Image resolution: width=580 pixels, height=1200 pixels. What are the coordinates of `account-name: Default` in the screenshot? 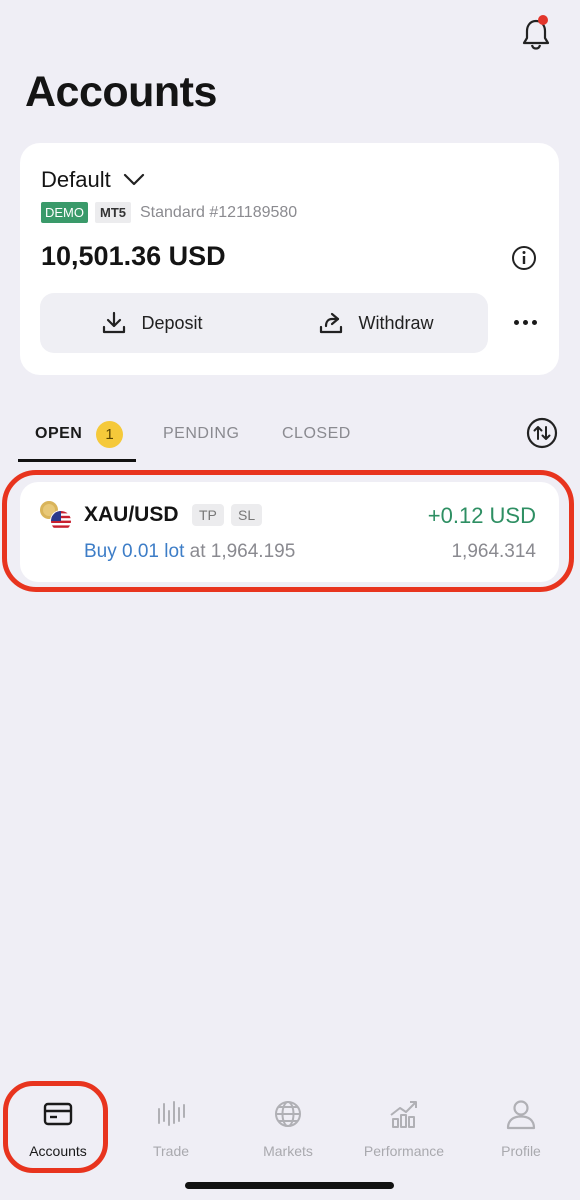 It's located at (76, 179).